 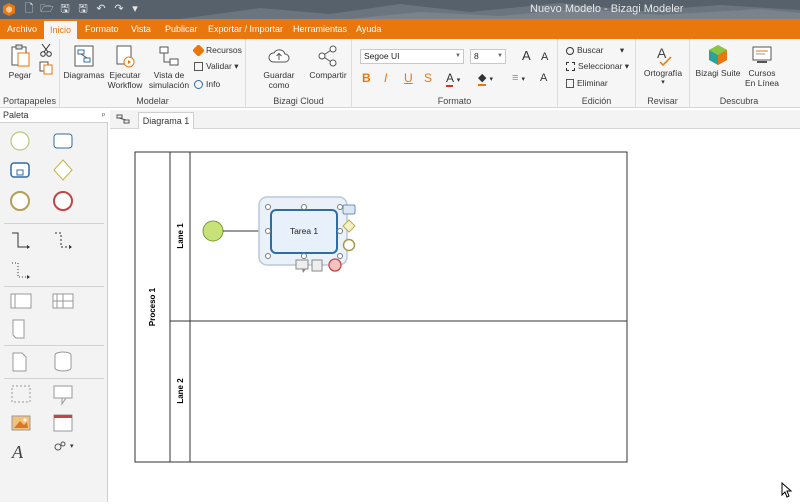 What do you see at coordinates (135, 9) in the screenshot?
I see `customize-quick-access-icon: ▾` at bounding box center [135, 9].